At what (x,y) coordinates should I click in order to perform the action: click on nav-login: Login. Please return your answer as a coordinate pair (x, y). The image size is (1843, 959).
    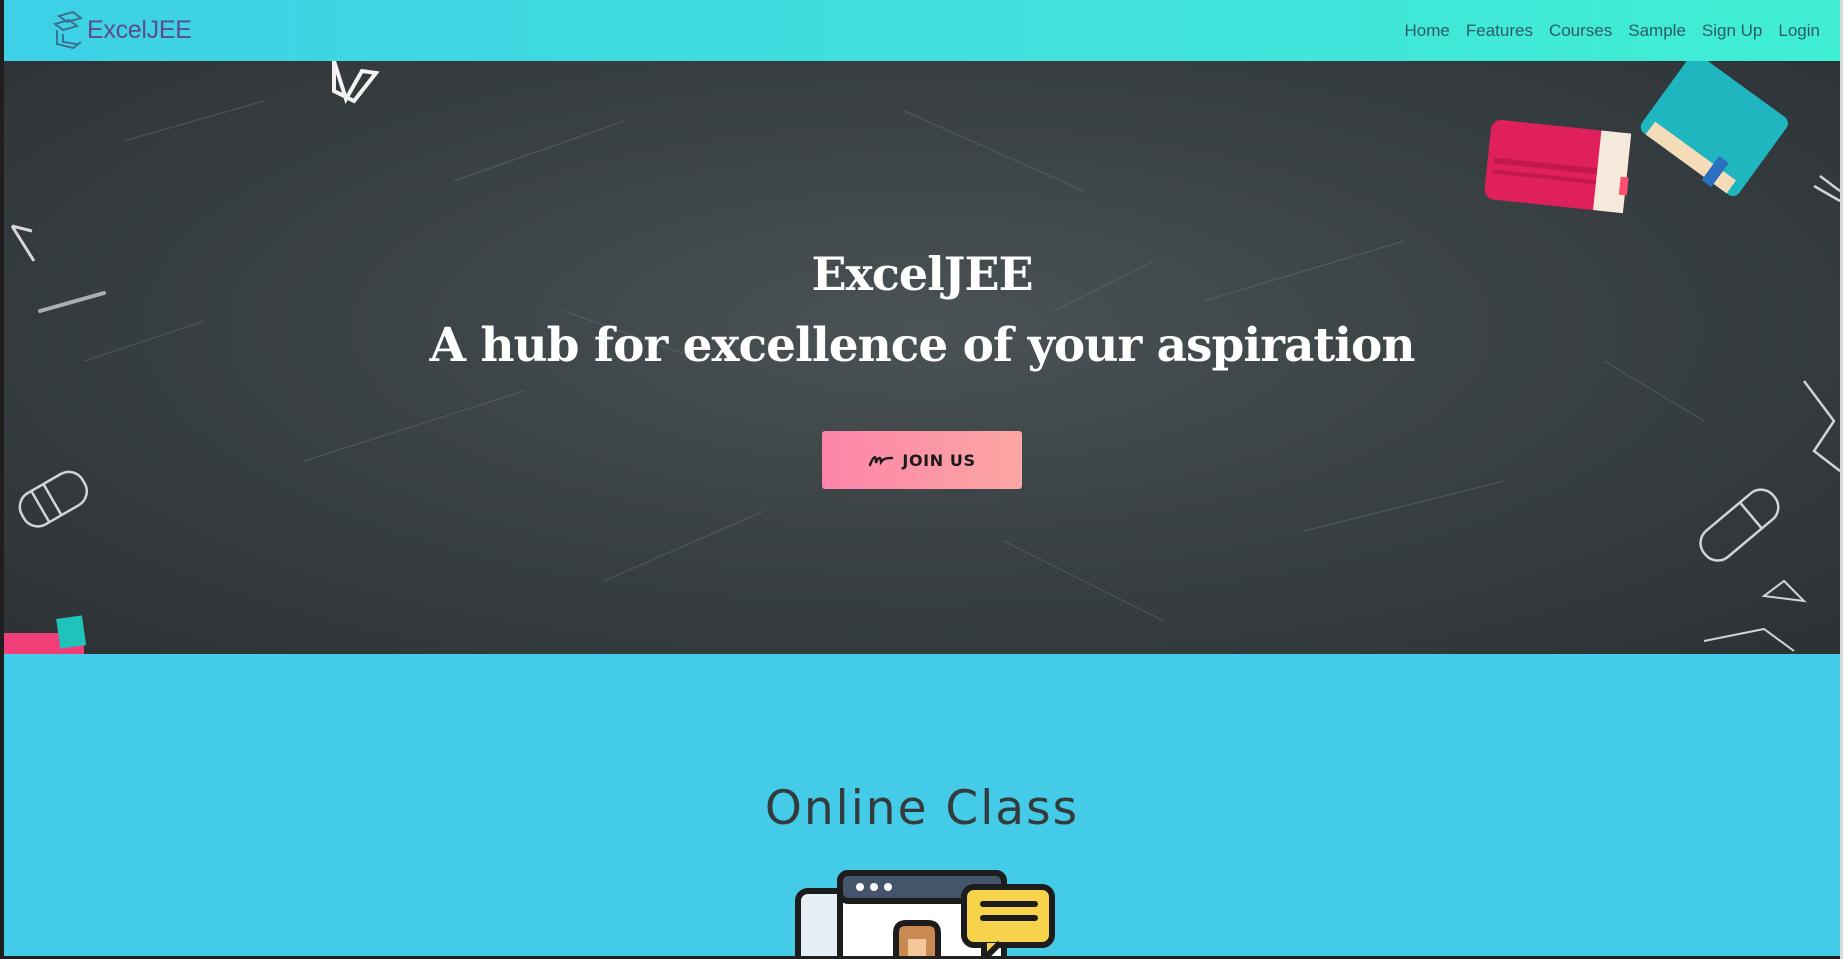
    Looking at the image, I should click on (1799, 31).